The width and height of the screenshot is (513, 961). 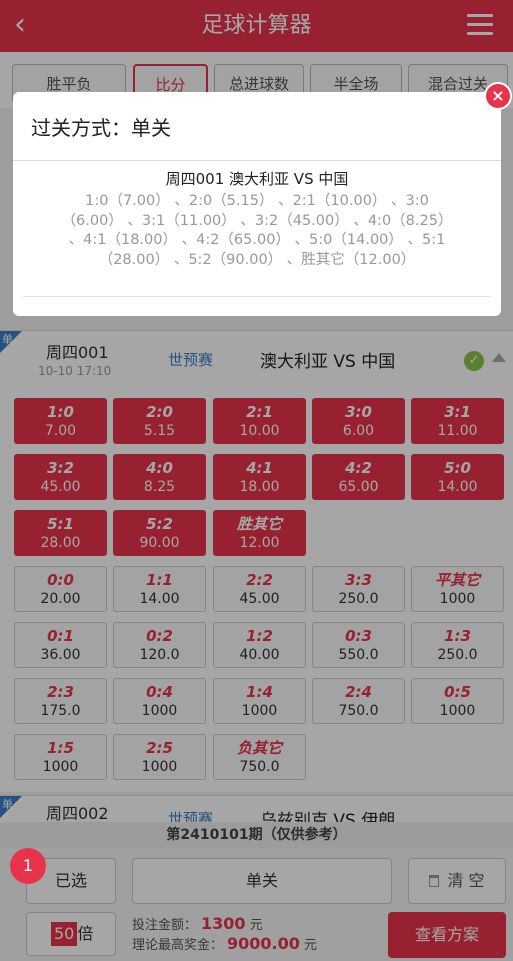 I want to click on dialog-match: 周四001 澳大利亚 VS 中国, so click(x=257, y=179).